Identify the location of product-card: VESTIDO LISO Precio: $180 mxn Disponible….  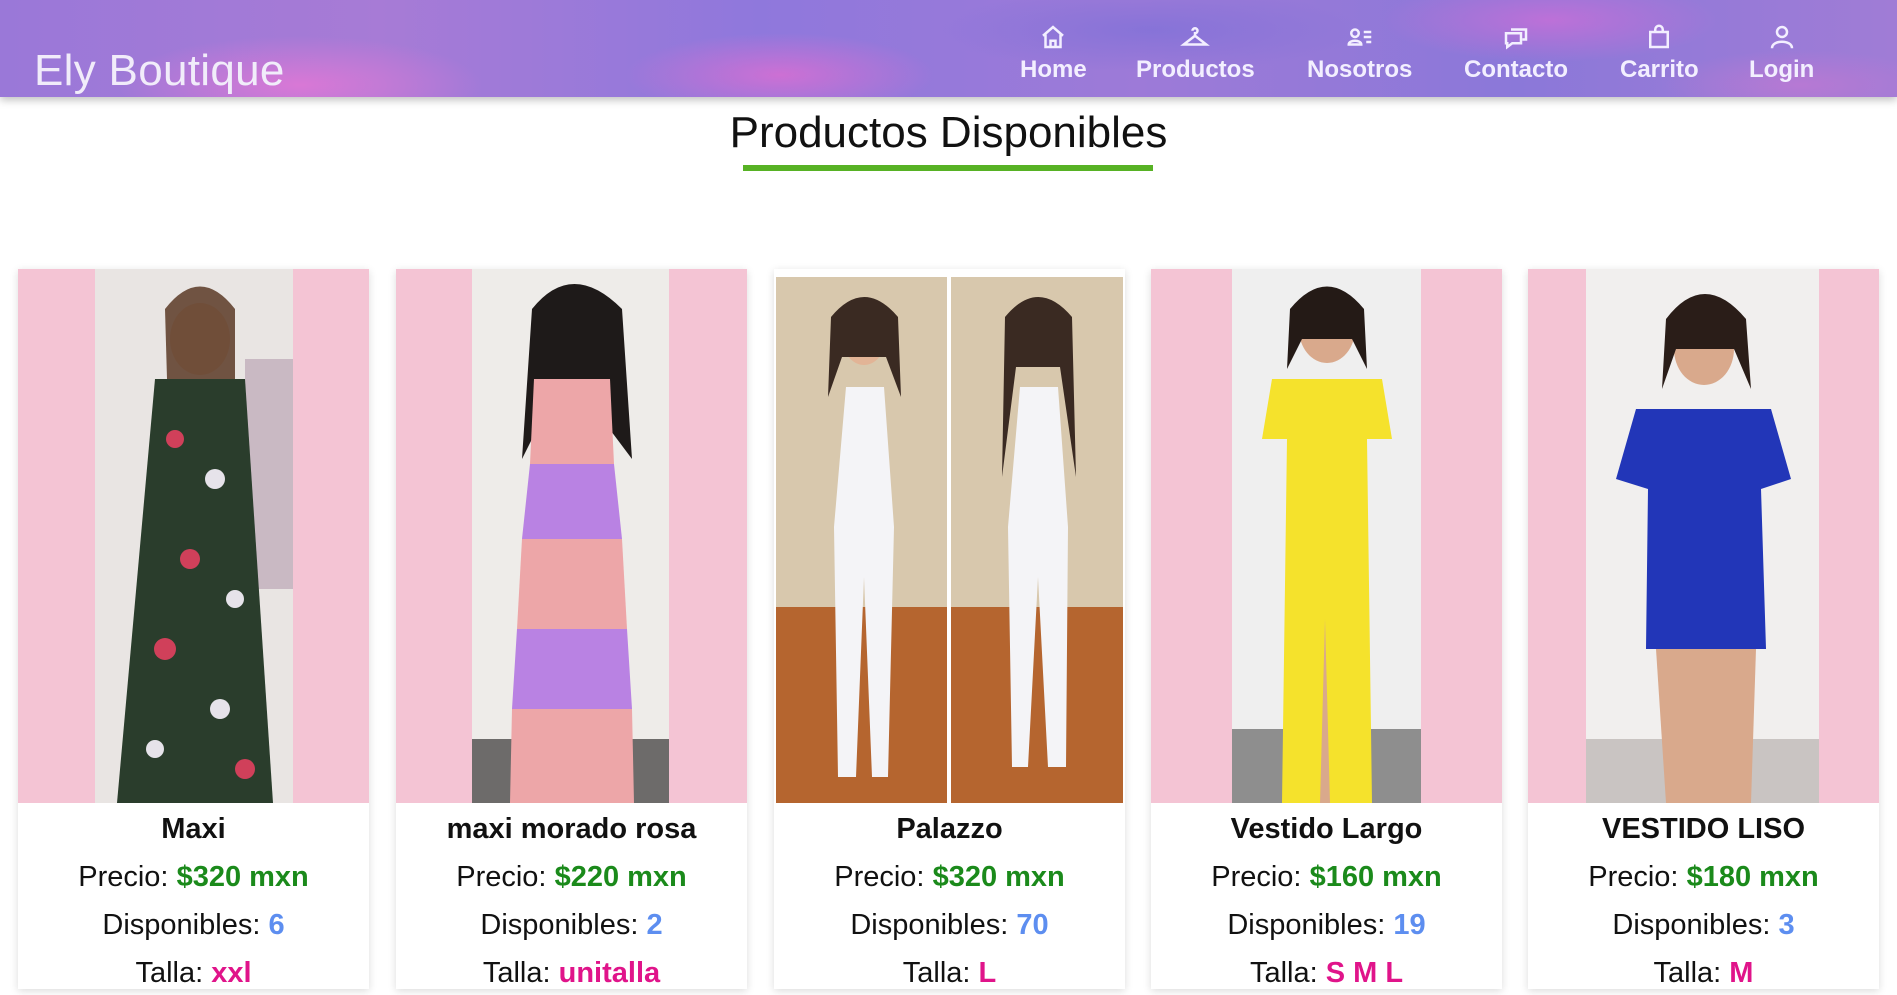
(1703, 629).